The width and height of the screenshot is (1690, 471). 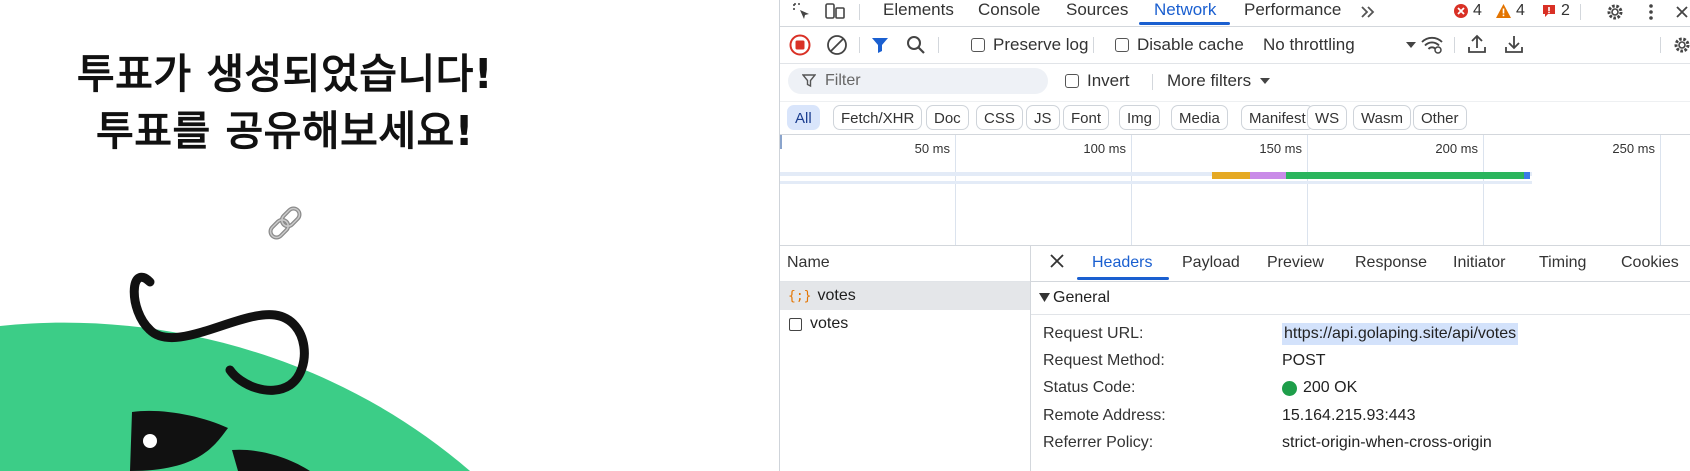 I want to click on type-ws: WS, so click(x=1327, y=117).